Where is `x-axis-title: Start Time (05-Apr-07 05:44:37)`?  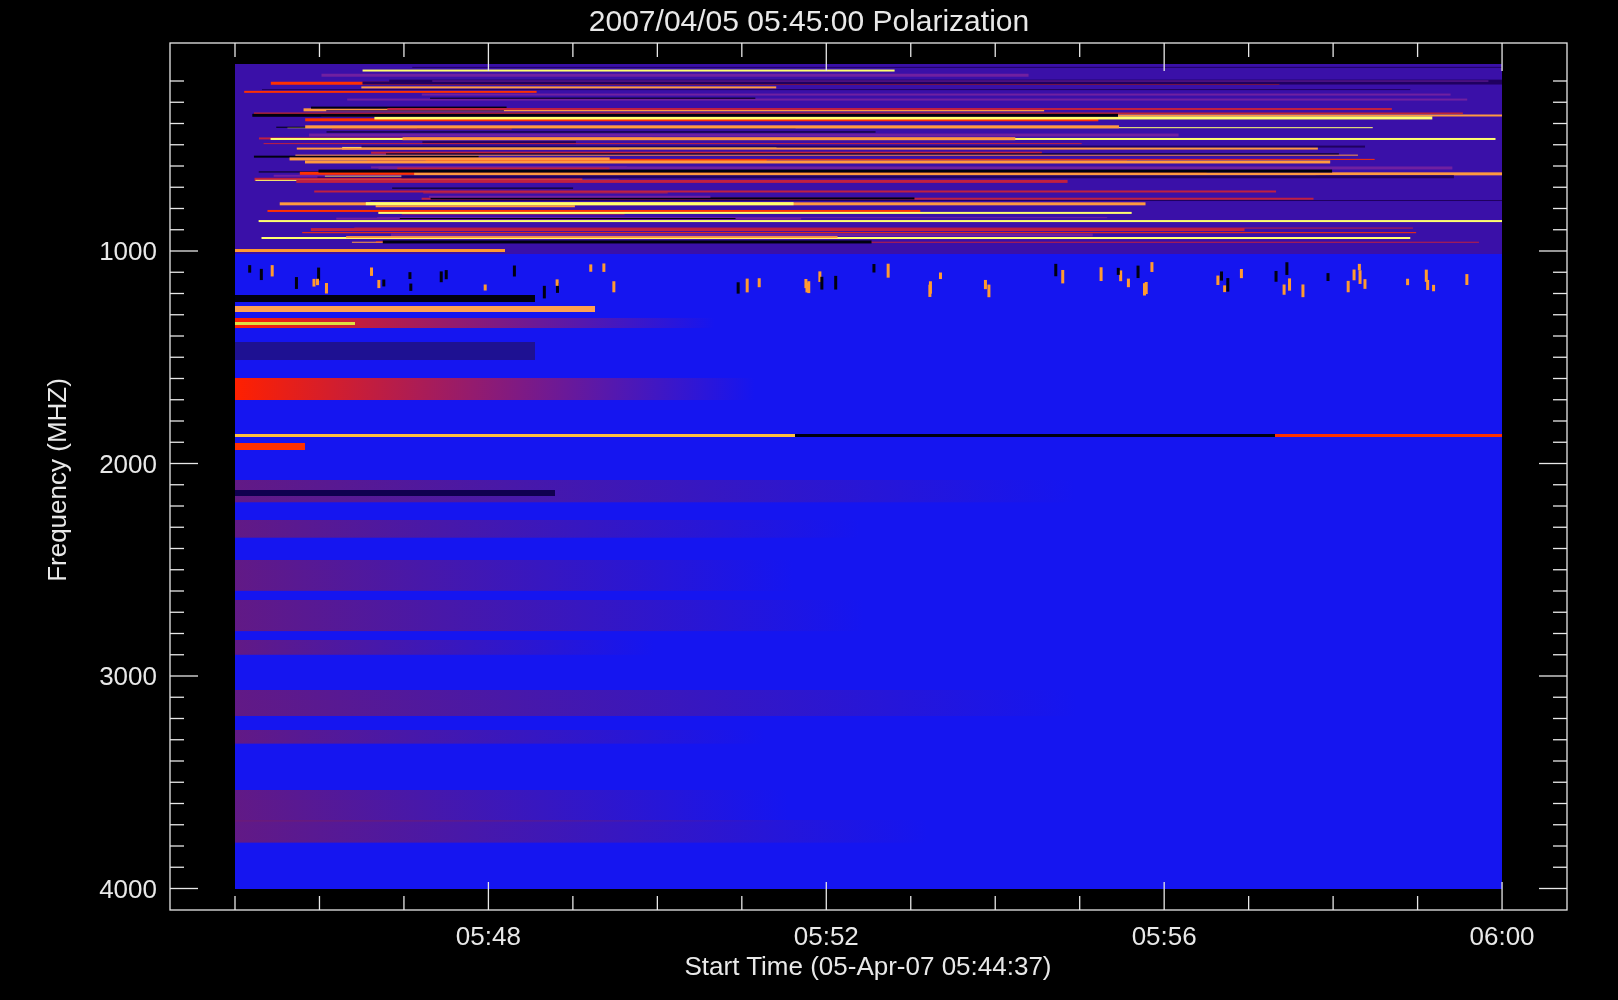 x-axis-title: Start Time (05-Apr-07 05:44:37) is located at coordinates (868, 966).